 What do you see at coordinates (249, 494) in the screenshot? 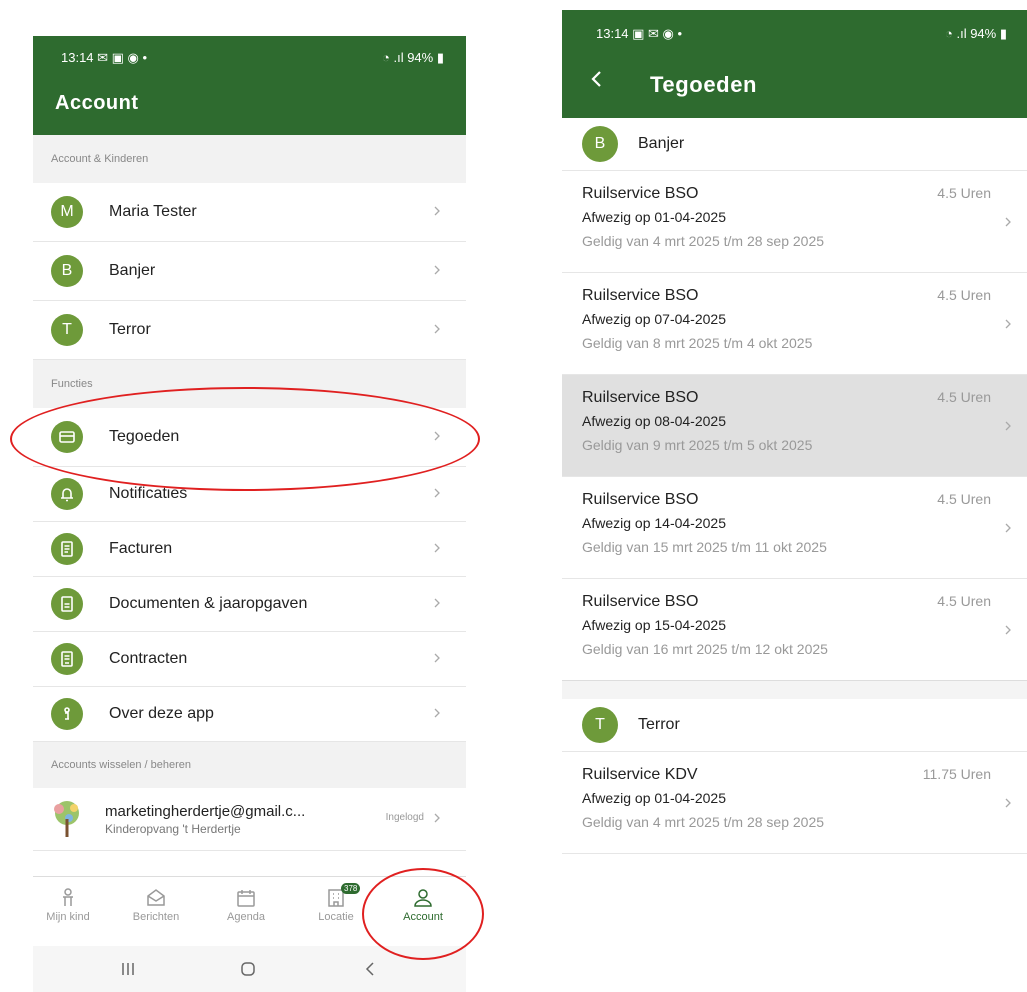
I see `menu-item-notificaties: Notificaties` at bounding box center [249, 494].